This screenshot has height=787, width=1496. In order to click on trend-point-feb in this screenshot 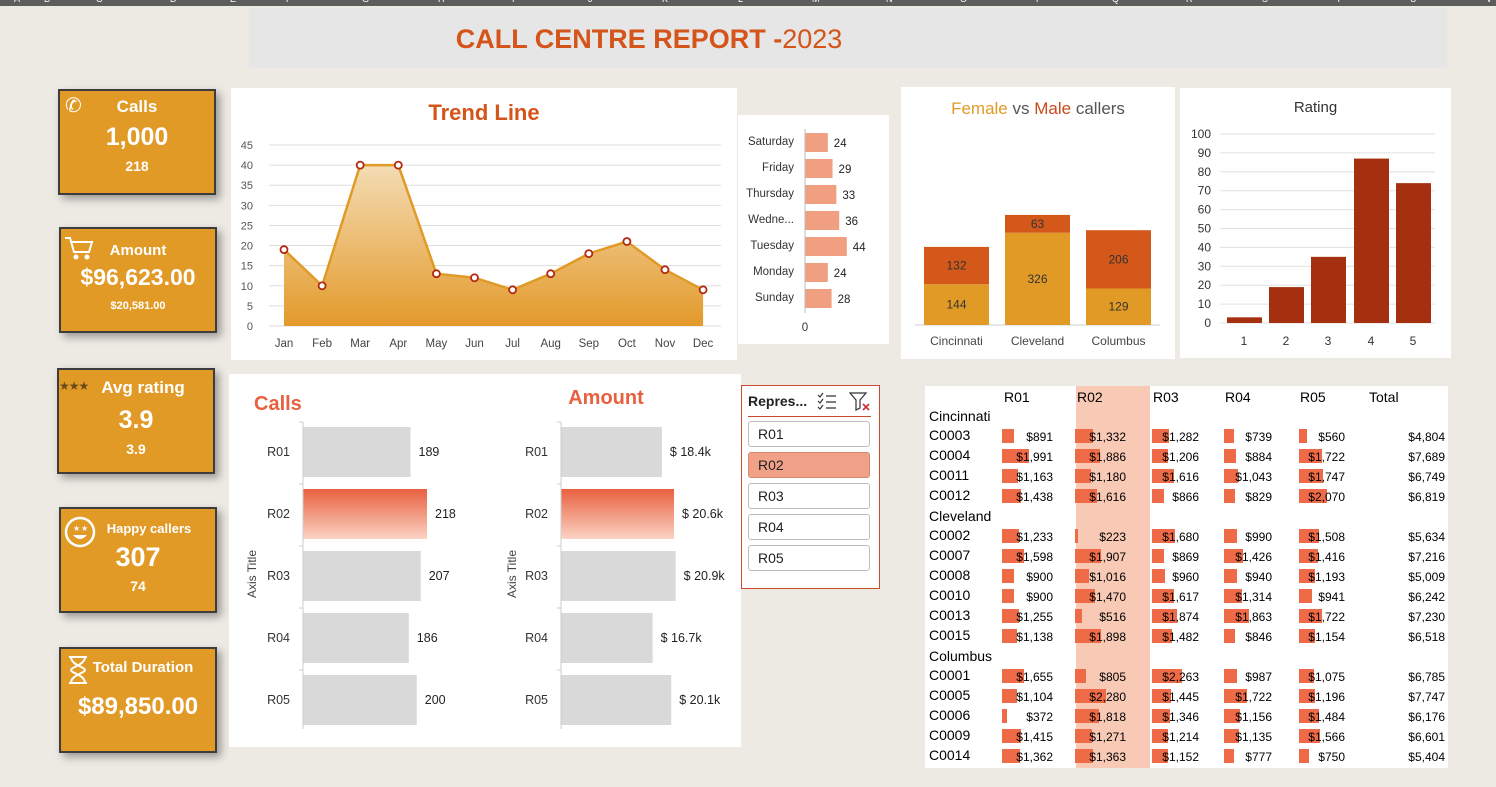, I will do `click(322, 286)`.